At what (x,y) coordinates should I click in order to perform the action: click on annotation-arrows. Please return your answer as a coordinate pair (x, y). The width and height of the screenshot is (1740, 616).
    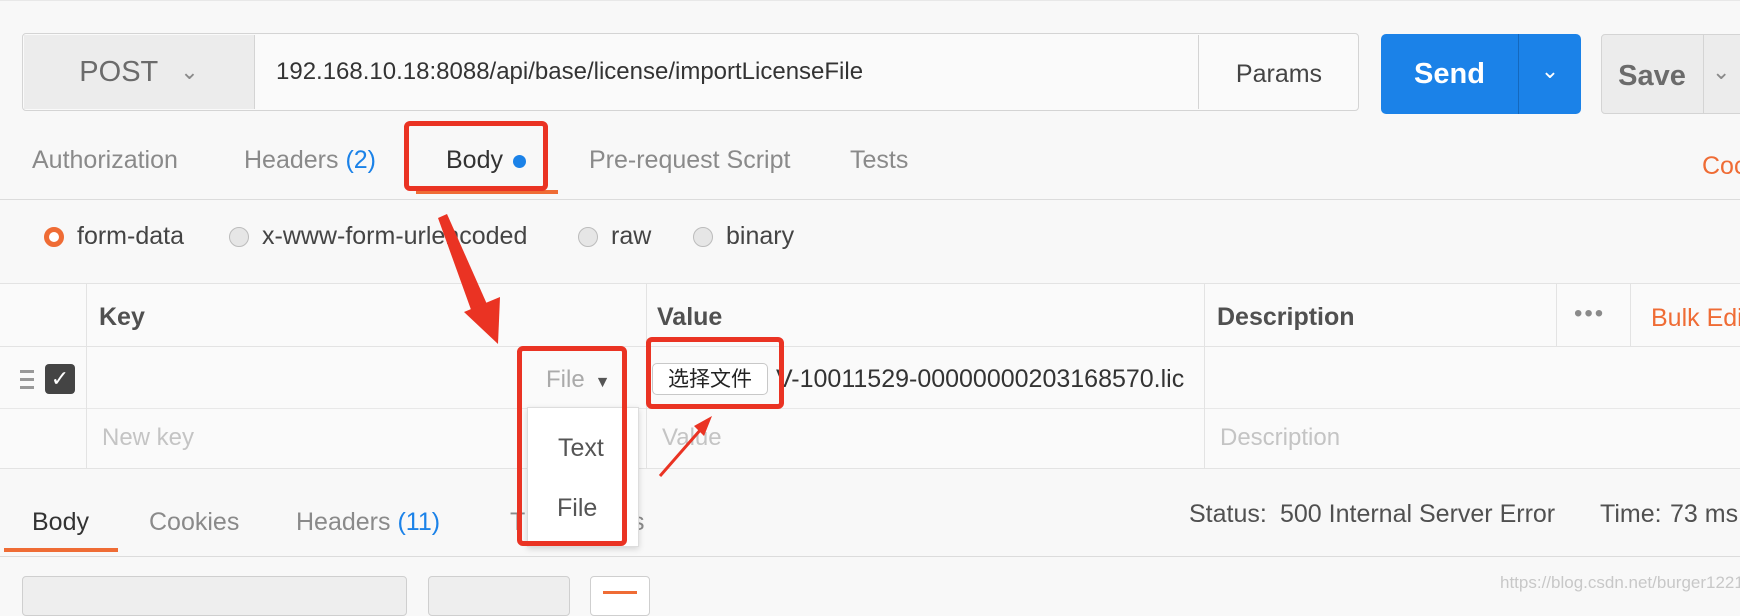
    Looking at the image, I should click on (575, 345).